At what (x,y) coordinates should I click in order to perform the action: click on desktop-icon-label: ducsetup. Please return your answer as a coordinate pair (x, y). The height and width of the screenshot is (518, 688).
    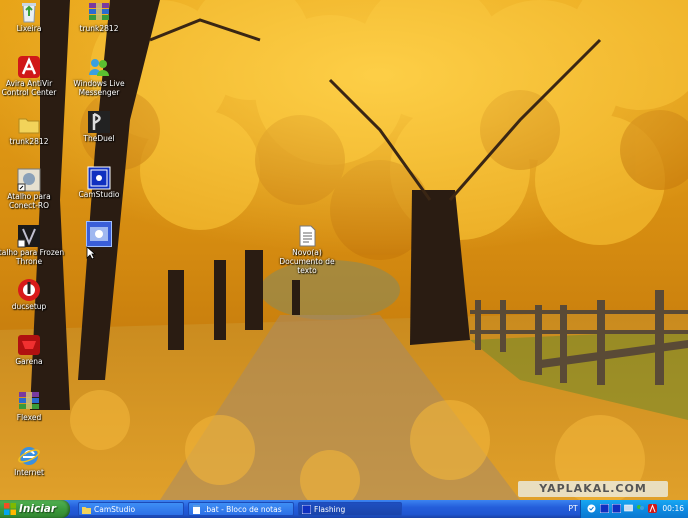
    Looking at the image, I should click on (29, 306).